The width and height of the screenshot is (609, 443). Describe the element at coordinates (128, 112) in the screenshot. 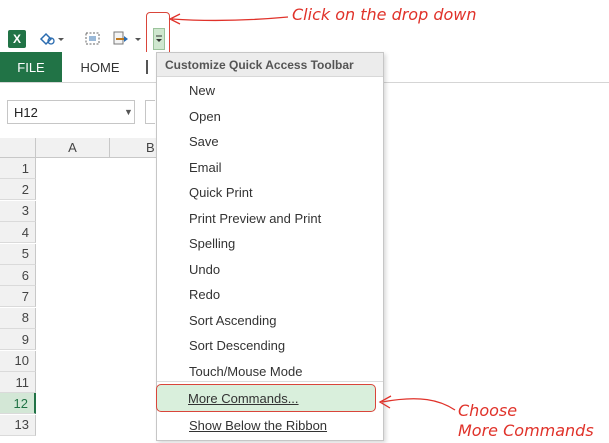

I see `chevron-down-icon: ▼` at that location.